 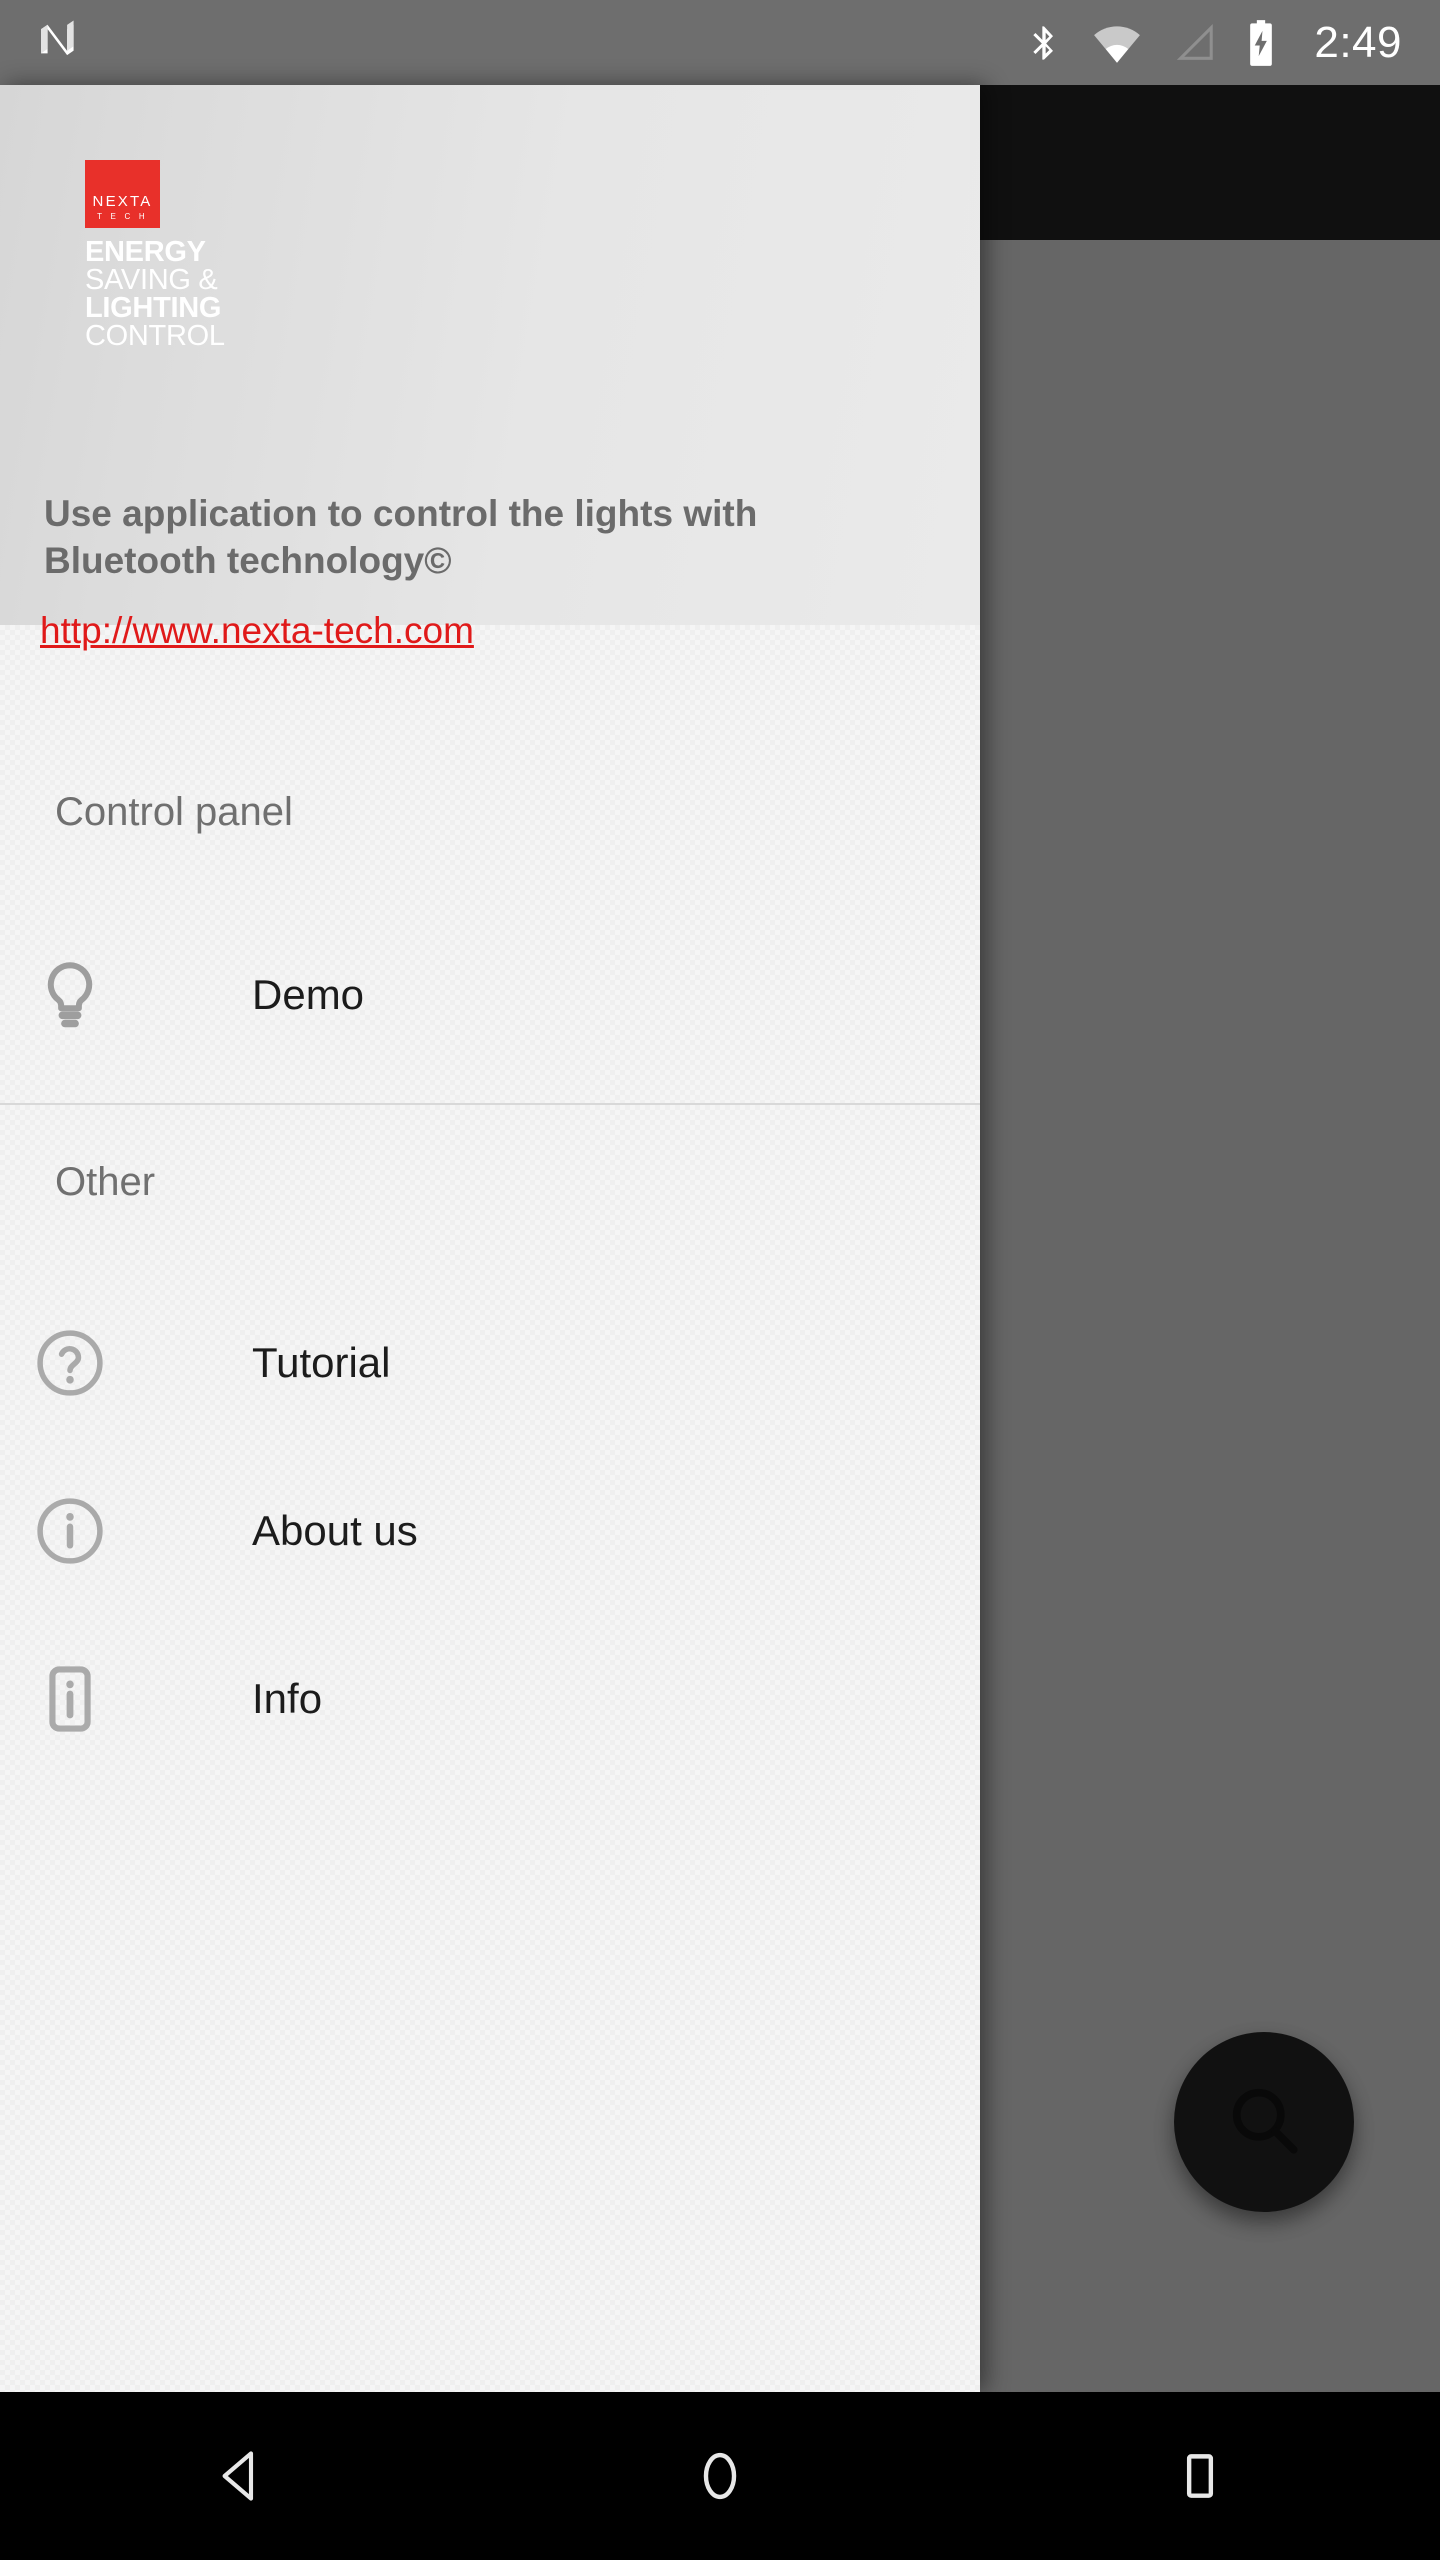 I want to click on cellular-signal-icon, so click(x=1193, y=43).